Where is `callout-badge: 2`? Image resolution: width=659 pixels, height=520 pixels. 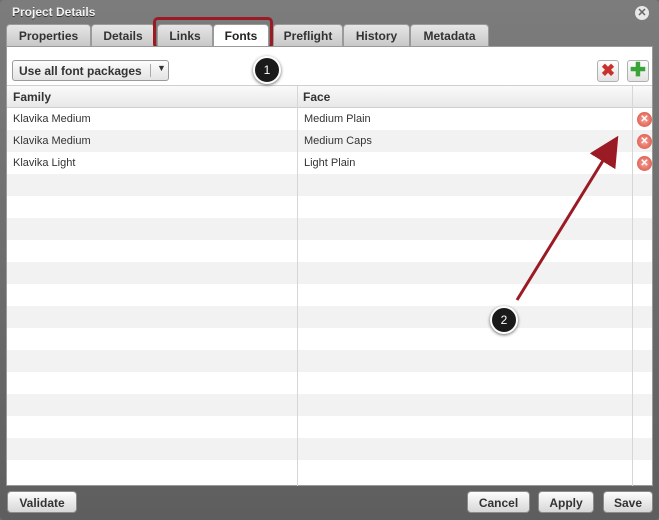
callout-badge: 2 is located at coordinates (504, 320).